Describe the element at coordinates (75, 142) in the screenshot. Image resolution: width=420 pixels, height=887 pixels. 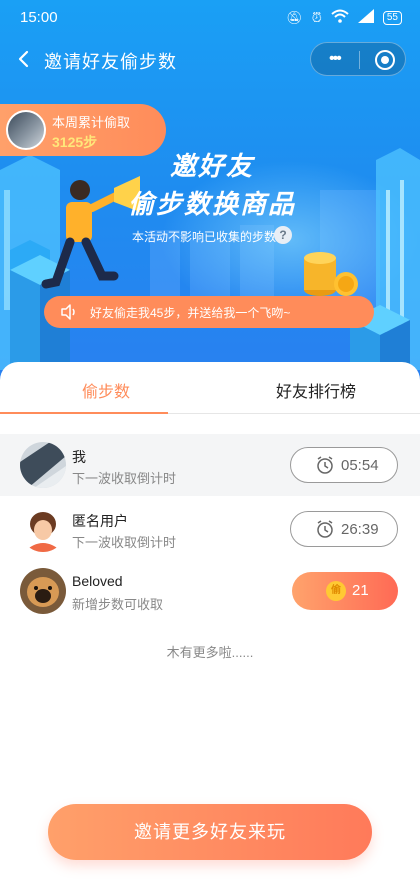
I see `weekly-steal-value: 3125步` at that location.